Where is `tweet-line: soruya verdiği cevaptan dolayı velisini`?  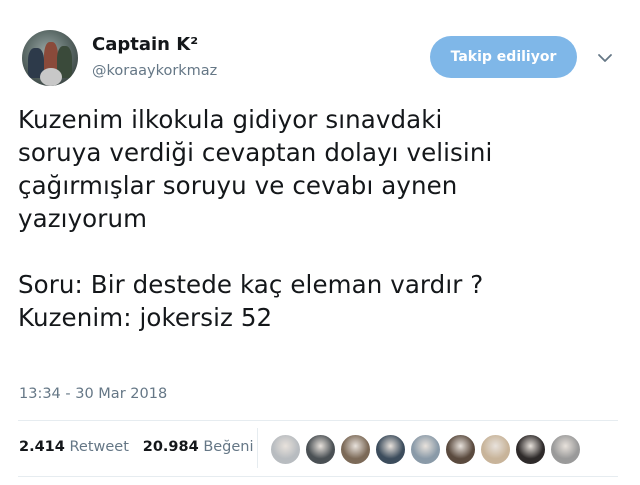 tweet-line: soruya verdiği cevaptan dolayı velisini is located at coordinates (255, 152).